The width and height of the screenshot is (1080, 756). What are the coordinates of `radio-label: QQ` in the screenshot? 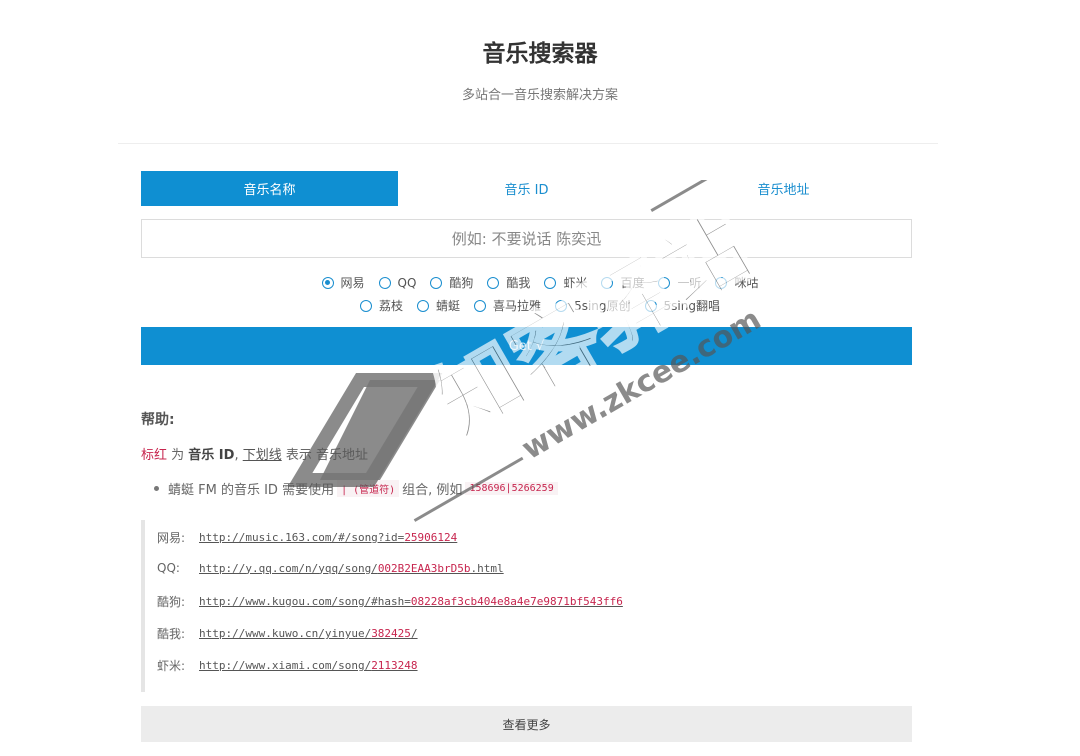 It's located at (407, 282).